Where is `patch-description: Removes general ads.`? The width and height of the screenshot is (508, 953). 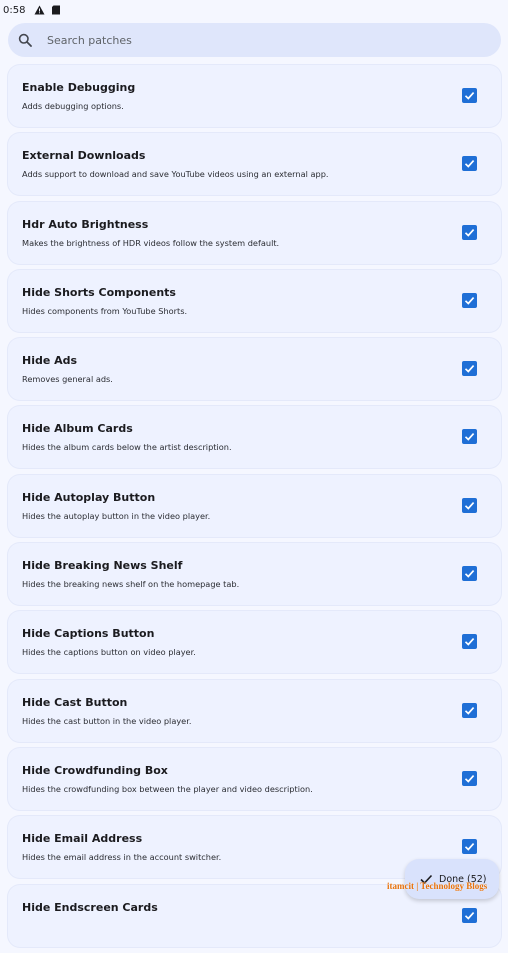
patch-description: Removes general ads. is located at coordinates (67, 379).